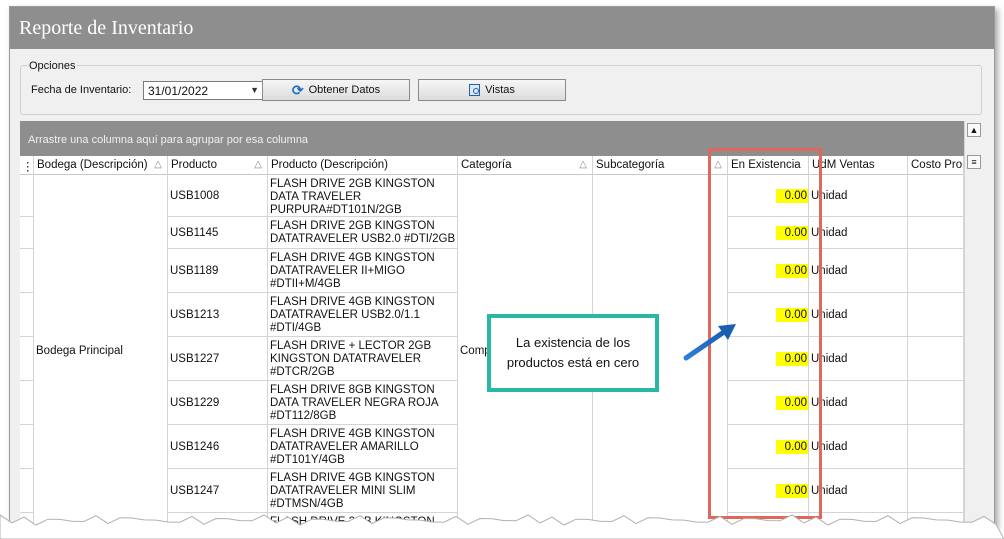 The height and width of the screenshot is (539, 1004). I want to click on arrow-icon, so click(709, 342).